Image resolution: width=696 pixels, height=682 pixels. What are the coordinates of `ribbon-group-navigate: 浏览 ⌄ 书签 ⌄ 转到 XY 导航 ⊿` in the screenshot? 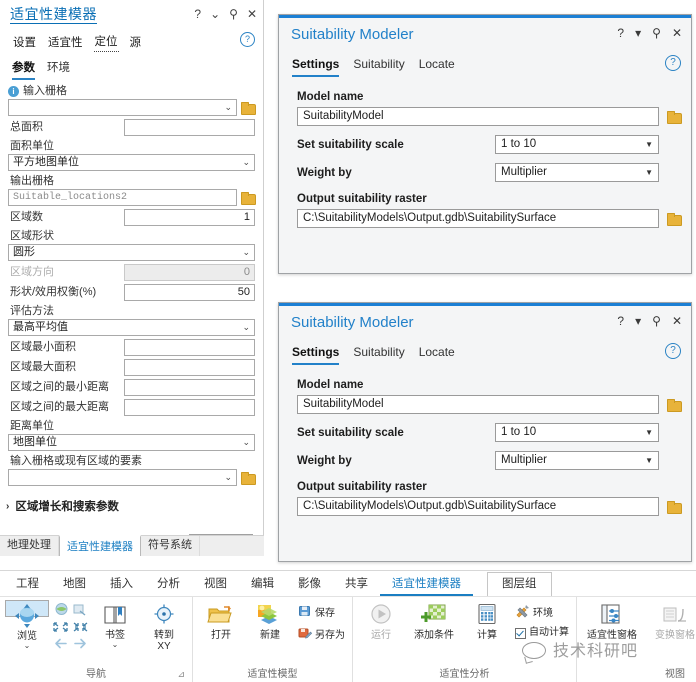 It's located at (96, 639).